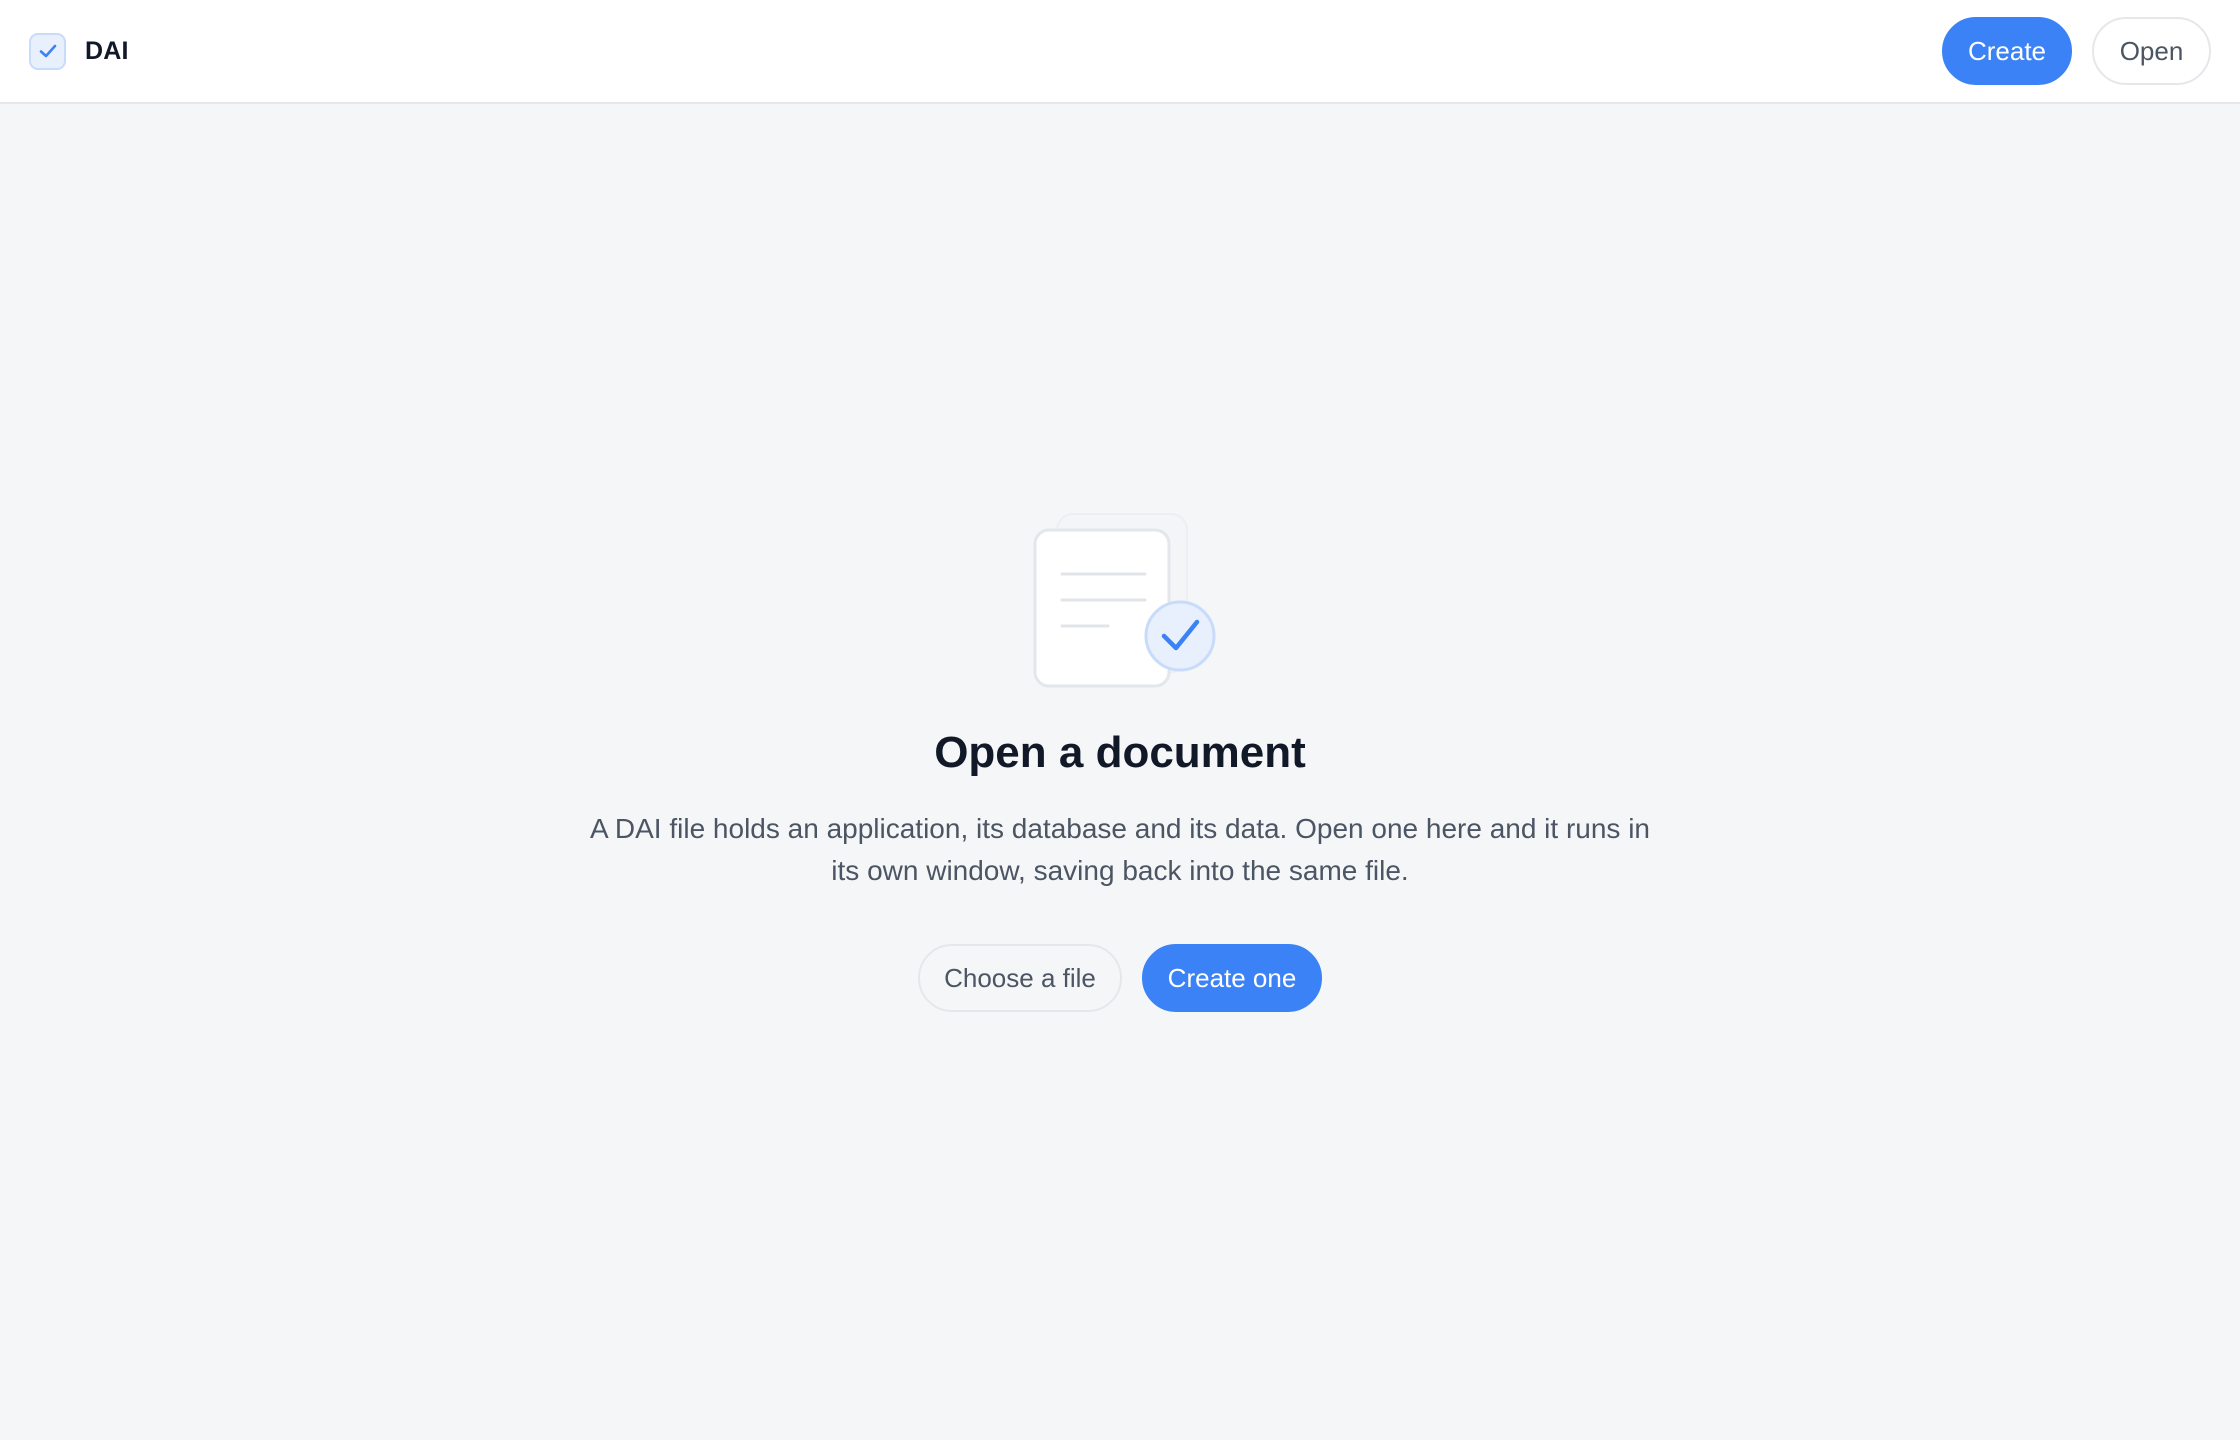 The image size is (2240, 1440). I want to click on create-one-button: Create one, so click(1232, 978).